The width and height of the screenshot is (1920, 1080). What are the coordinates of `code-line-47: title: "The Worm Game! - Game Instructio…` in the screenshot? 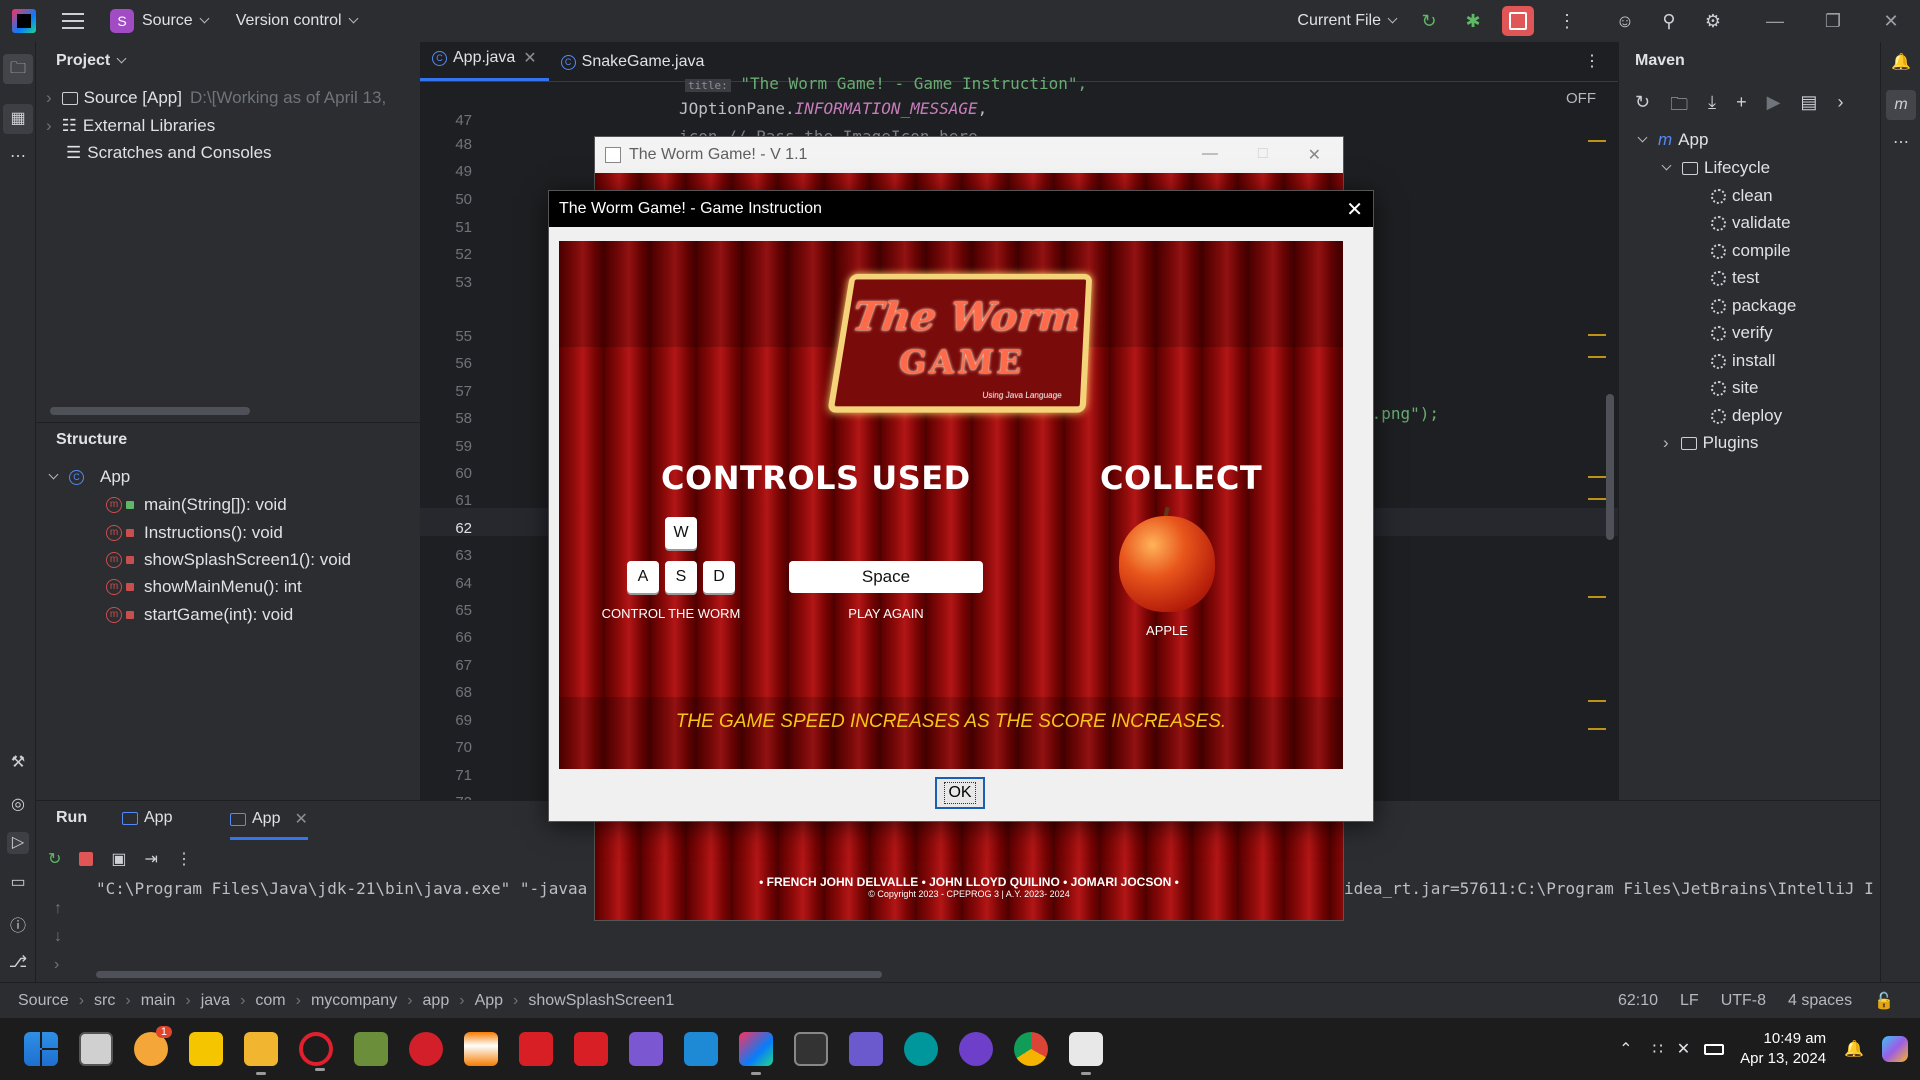 It's located at (886, 83).